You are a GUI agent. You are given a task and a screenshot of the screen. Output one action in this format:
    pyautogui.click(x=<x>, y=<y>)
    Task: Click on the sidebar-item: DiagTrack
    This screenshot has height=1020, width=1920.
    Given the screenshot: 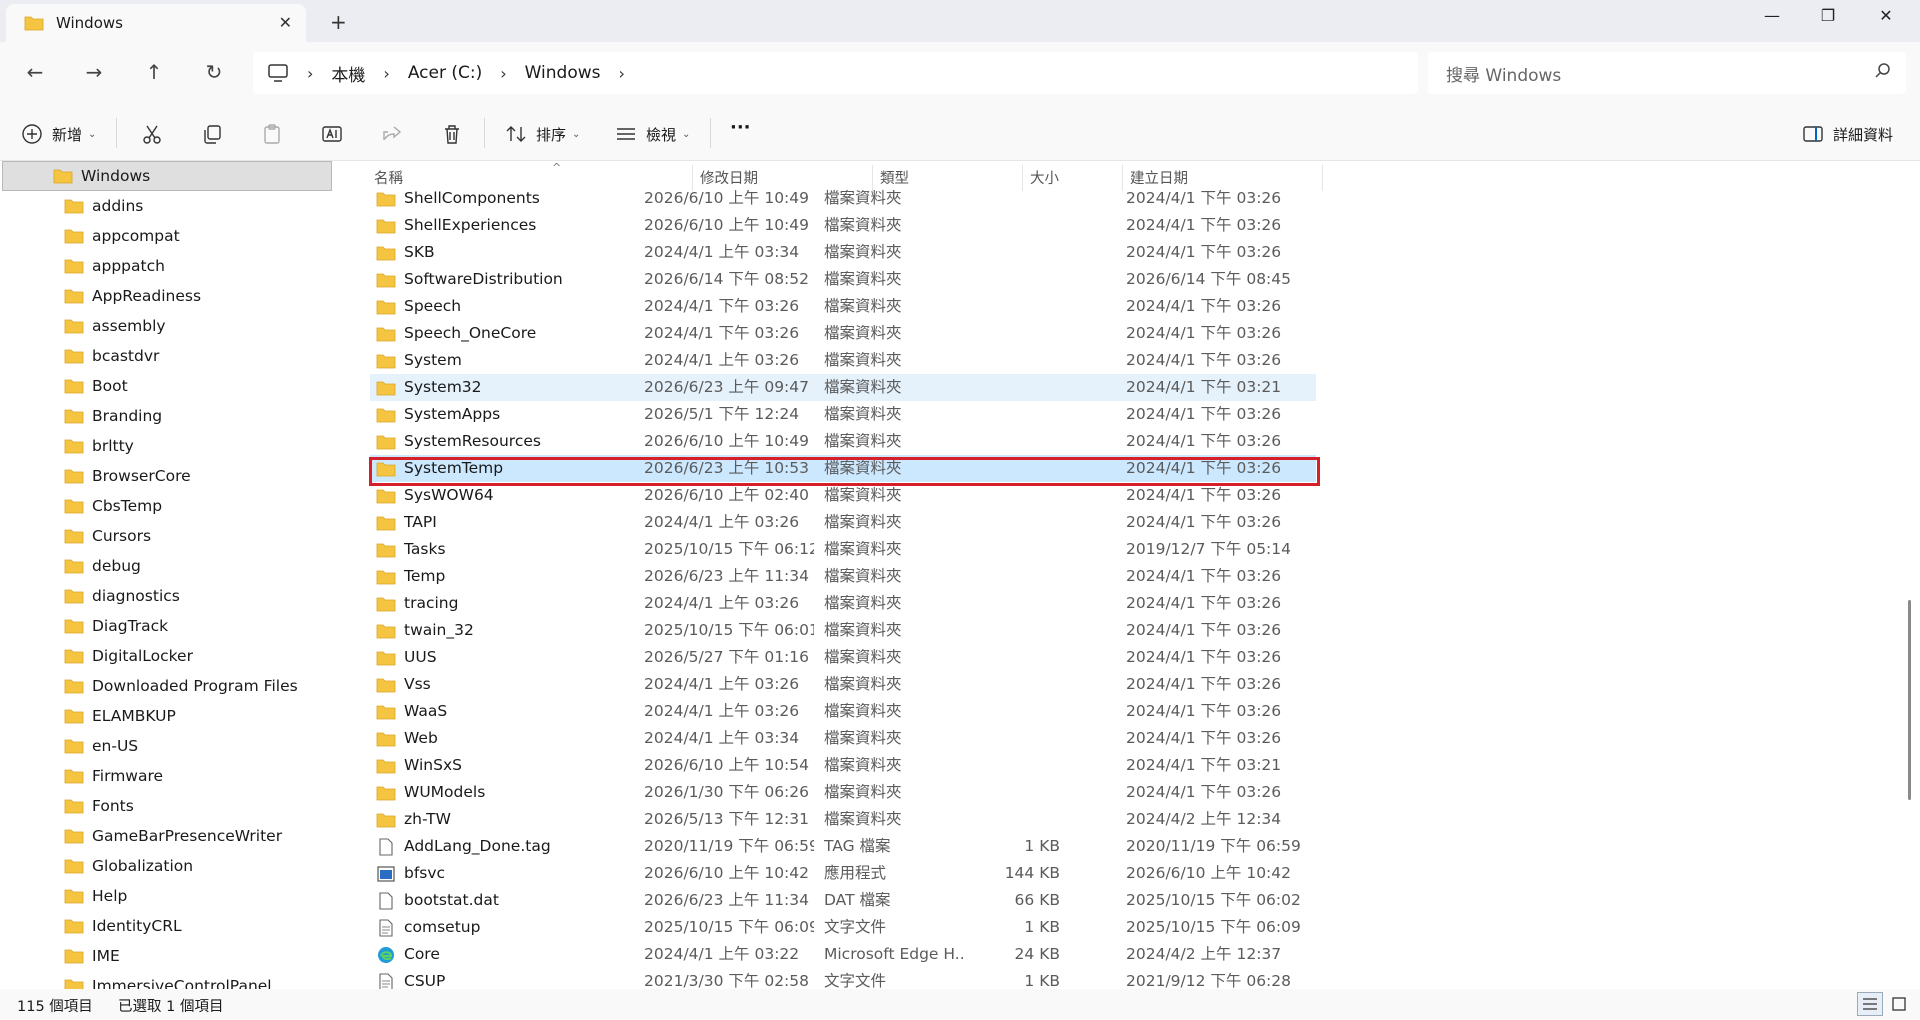 What is the action you would take?
    pyautogui.click(x=165, y=626)
    